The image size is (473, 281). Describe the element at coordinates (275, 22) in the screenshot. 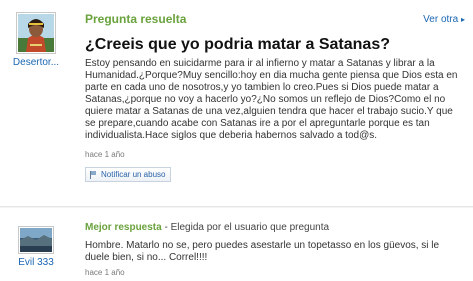

I see `question-header: Pregunta resuelta Ver otra ▸` at that location.